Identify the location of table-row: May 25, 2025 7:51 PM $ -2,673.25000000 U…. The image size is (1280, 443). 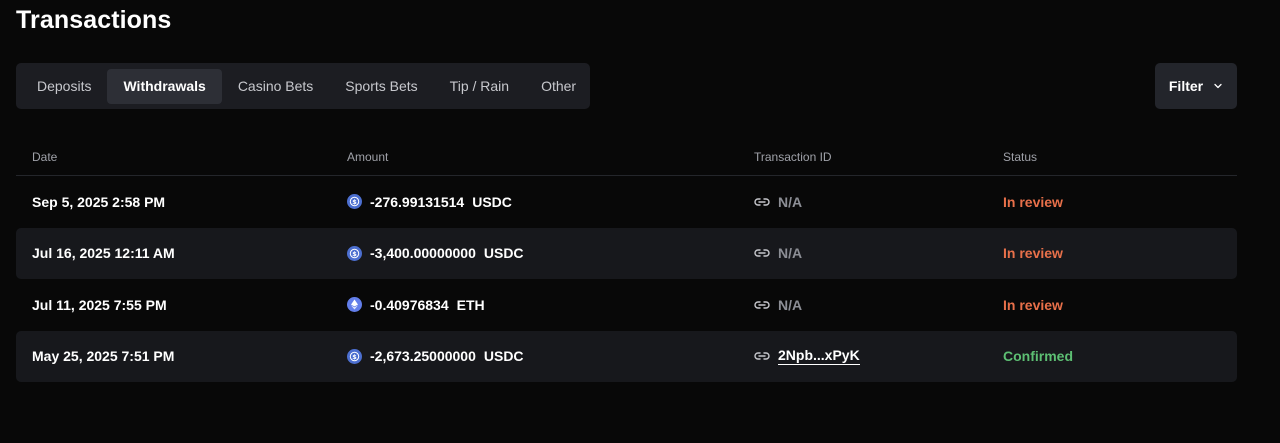
(626, 356).